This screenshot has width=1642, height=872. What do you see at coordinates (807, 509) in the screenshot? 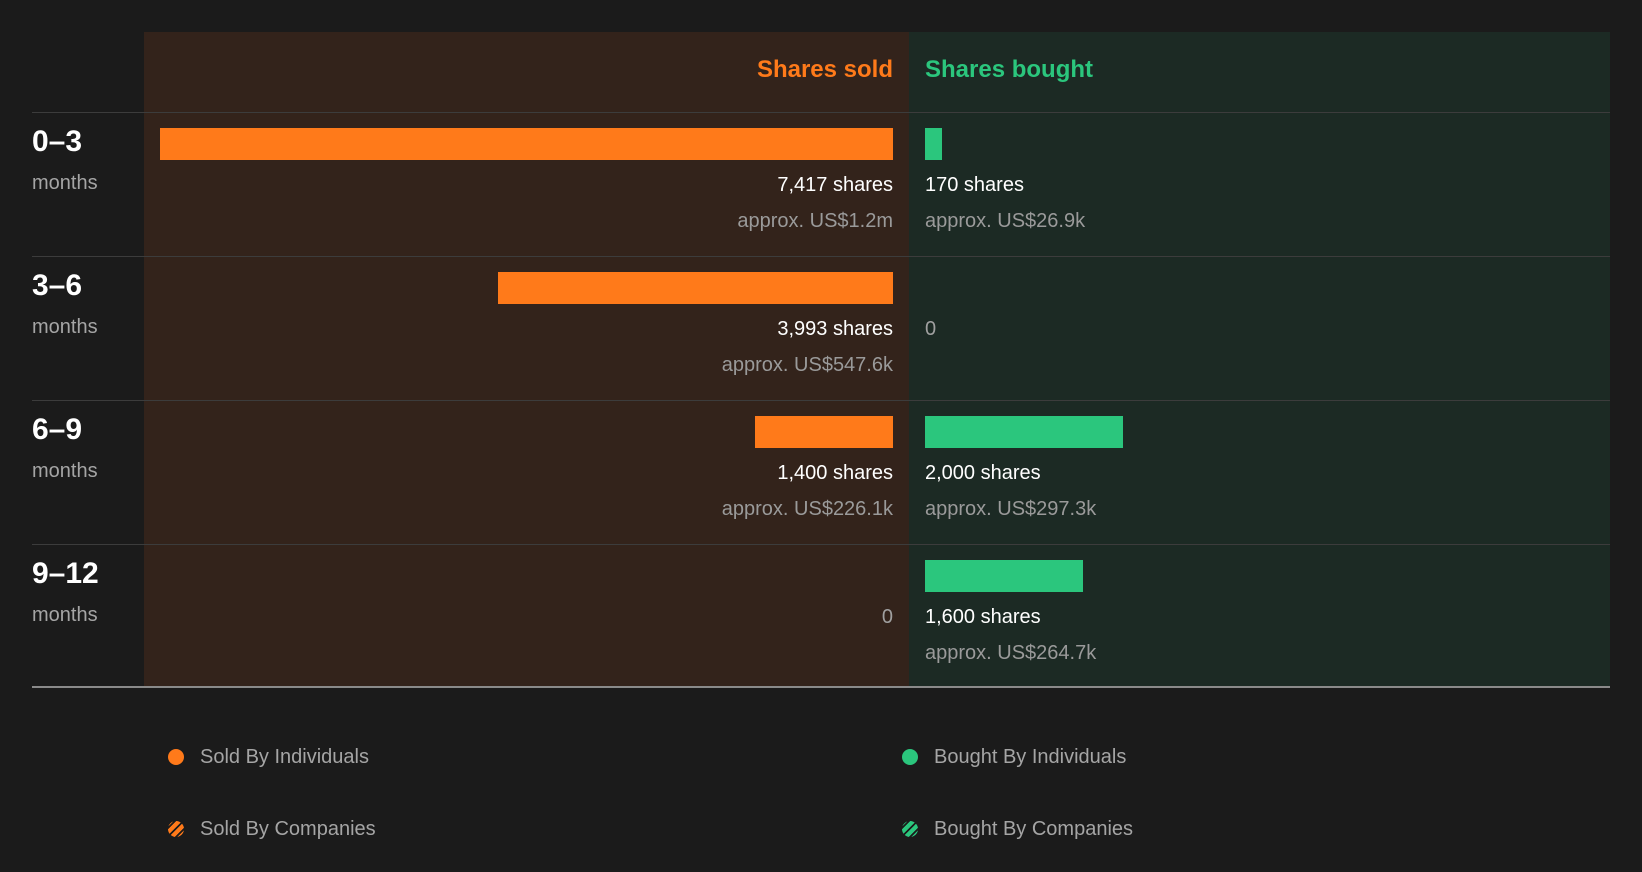
I see `sold-approx-value: approx. US$226.1k` at bounding box center [807, 509].